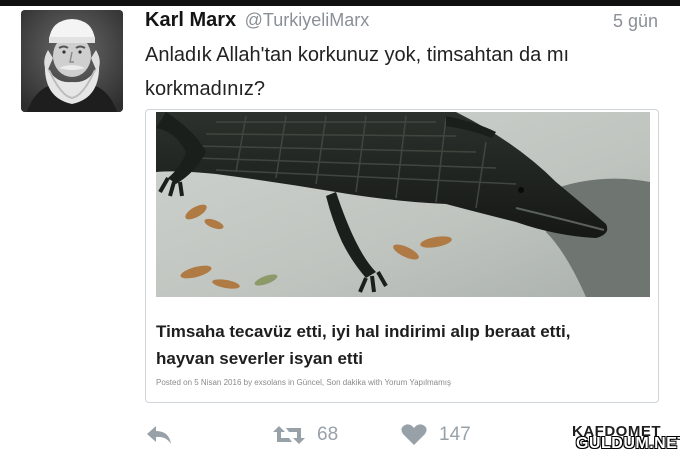  What do you see at coordinates (628, 443) in the screenshot?
I see `watermark-site: GULDUM.NET` at bounding box center [628, 443].